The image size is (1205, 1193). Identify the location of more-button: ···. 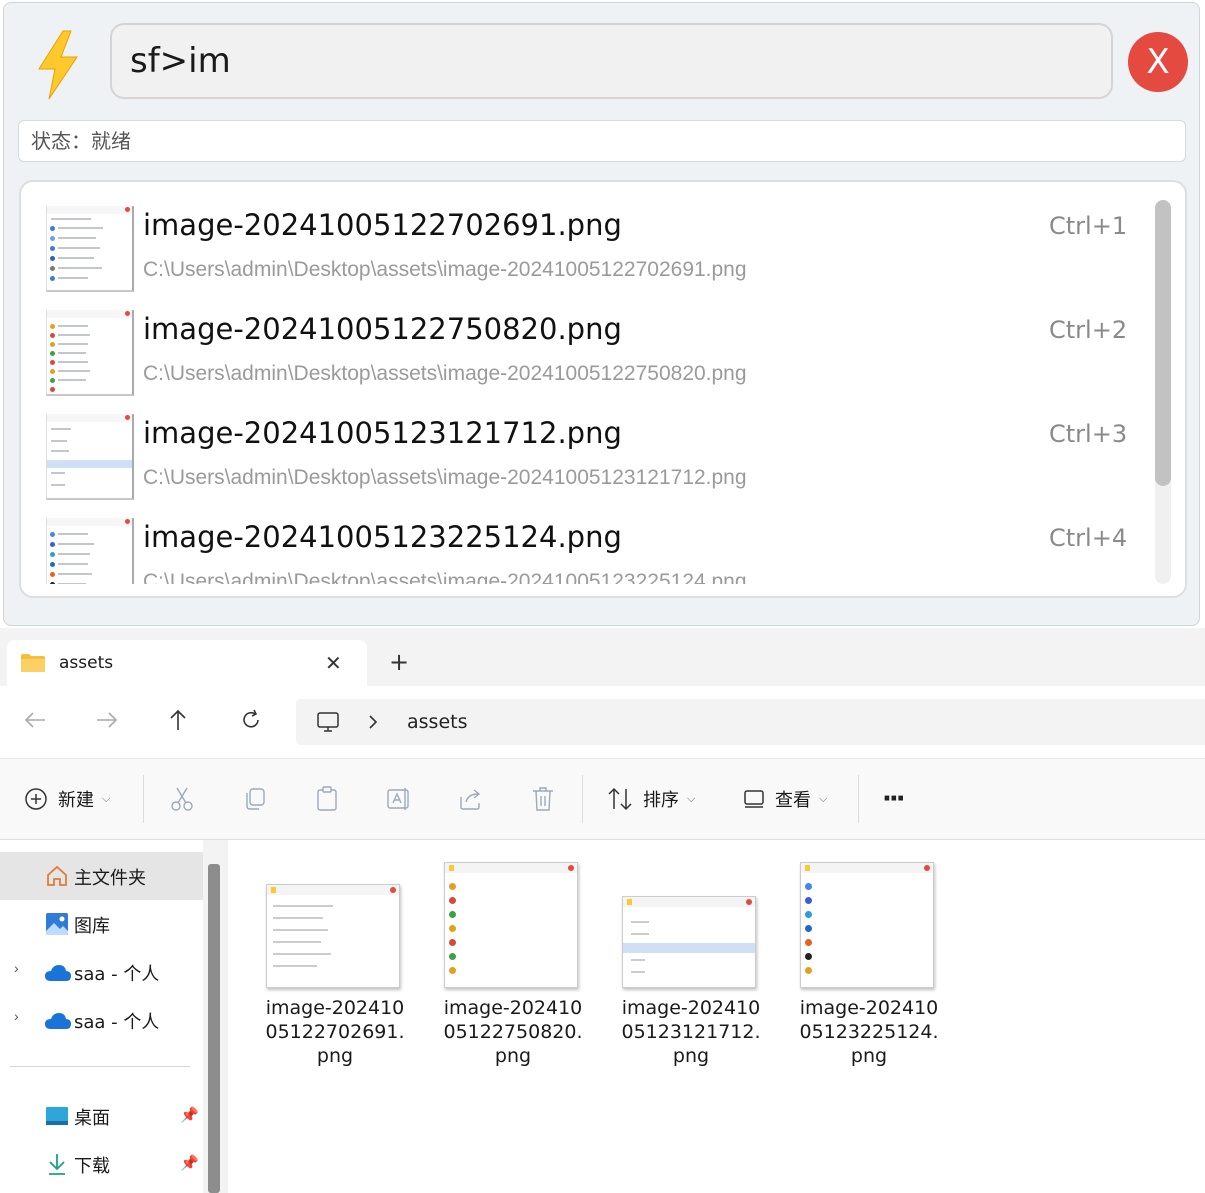
(894, 799).